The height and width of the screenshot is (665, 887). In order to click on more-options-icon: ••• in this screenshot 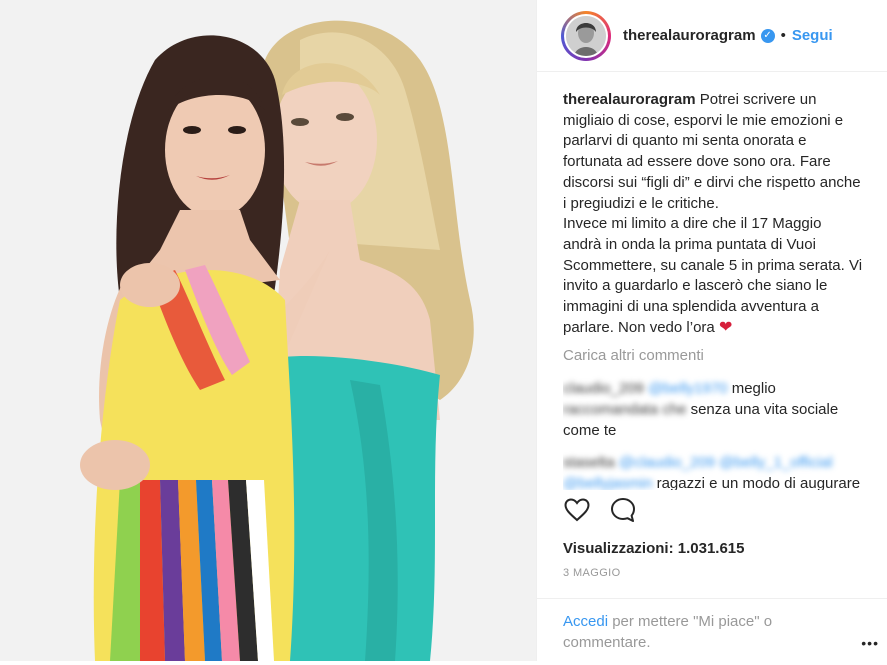, I will do `click(870, 643)`.